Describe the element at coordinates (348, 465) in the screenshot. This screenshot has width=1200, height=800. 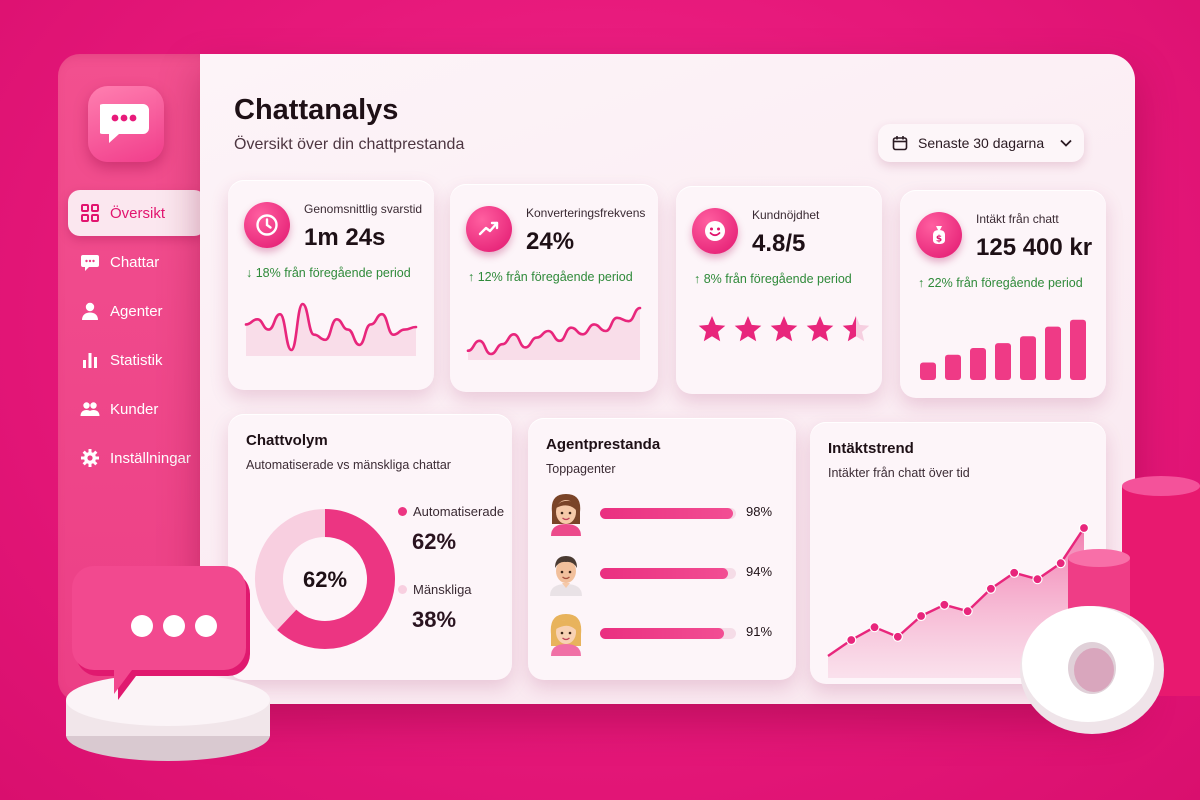
I see `section-subtitle: Automatiserade vs mänskliga chattar` at that location.